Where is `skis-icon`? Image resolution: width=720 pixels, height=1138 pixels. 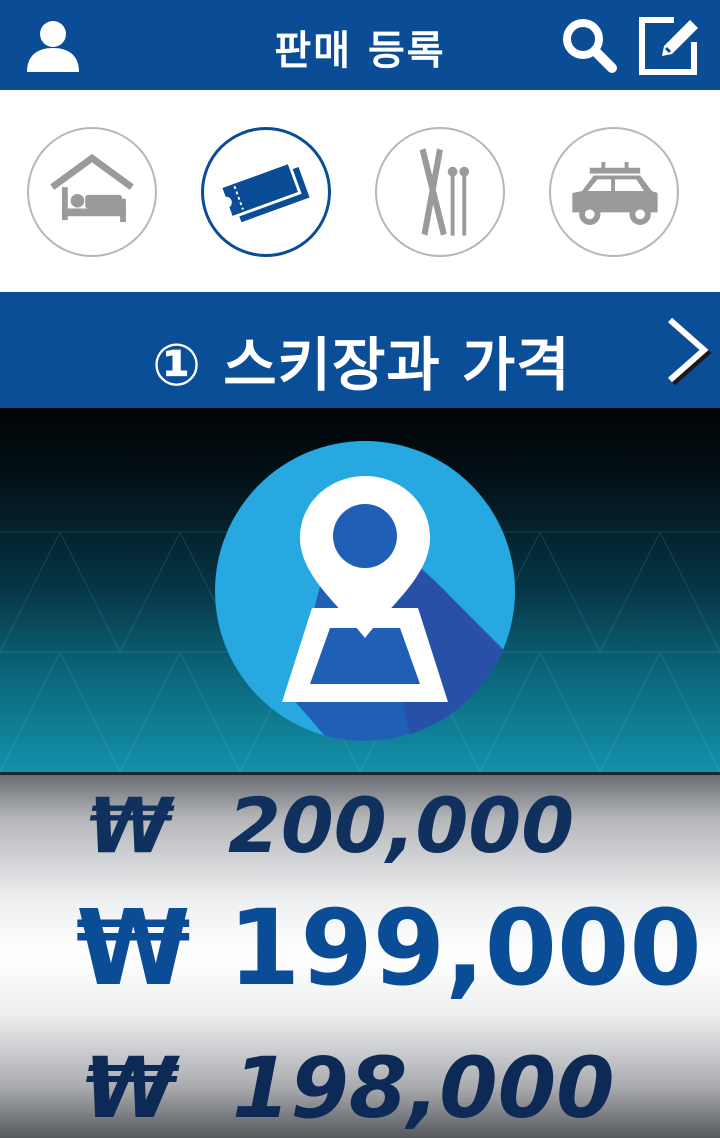
skis-icon is located at coordinates (444, 192).